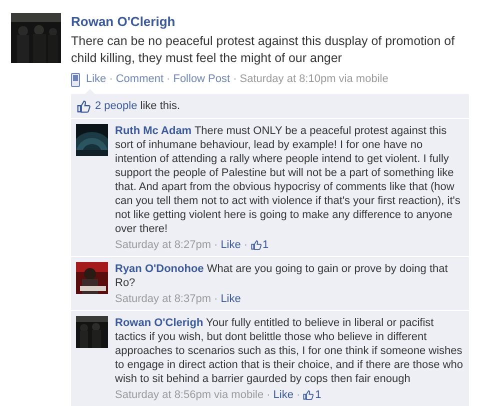 The height and width of the screenshot is (406, 478). What do you see at coordinates (270, 22) in the screenshot?
I see `author-name: Rowan O'Clerigh` at bounding box center [270, 22].